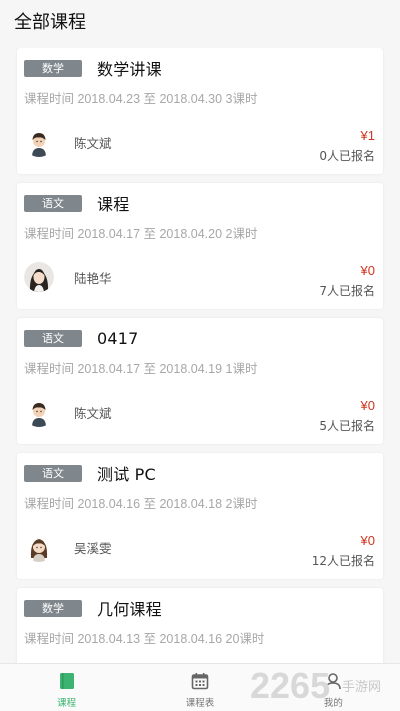 The image size is (400, 711). I want to click on tab-profile: 我的, so click(333, 687).